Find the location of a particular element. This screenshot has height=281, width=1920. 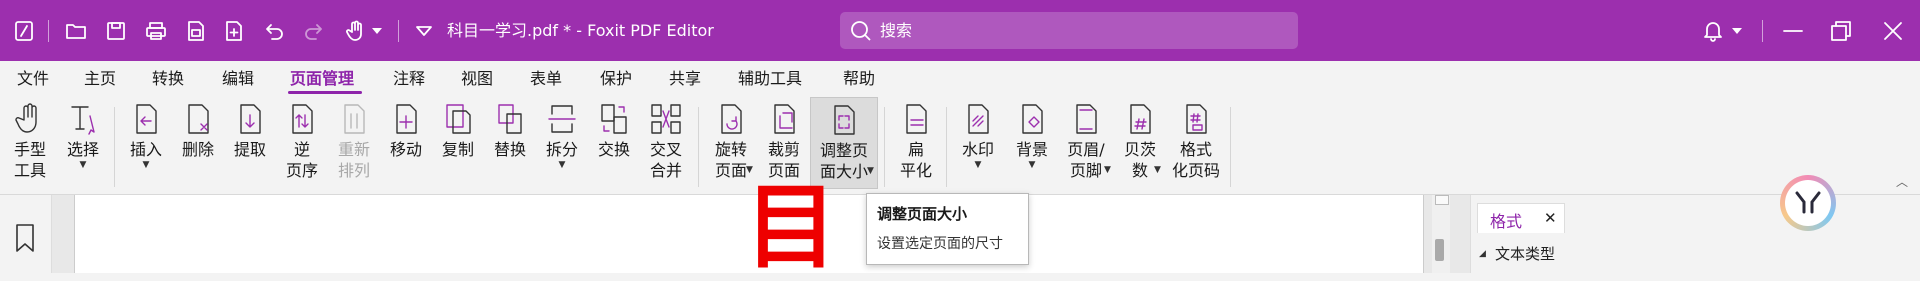

bates-number-button: 贝茨 数 ▼ is located at coordinates (1140, 143).